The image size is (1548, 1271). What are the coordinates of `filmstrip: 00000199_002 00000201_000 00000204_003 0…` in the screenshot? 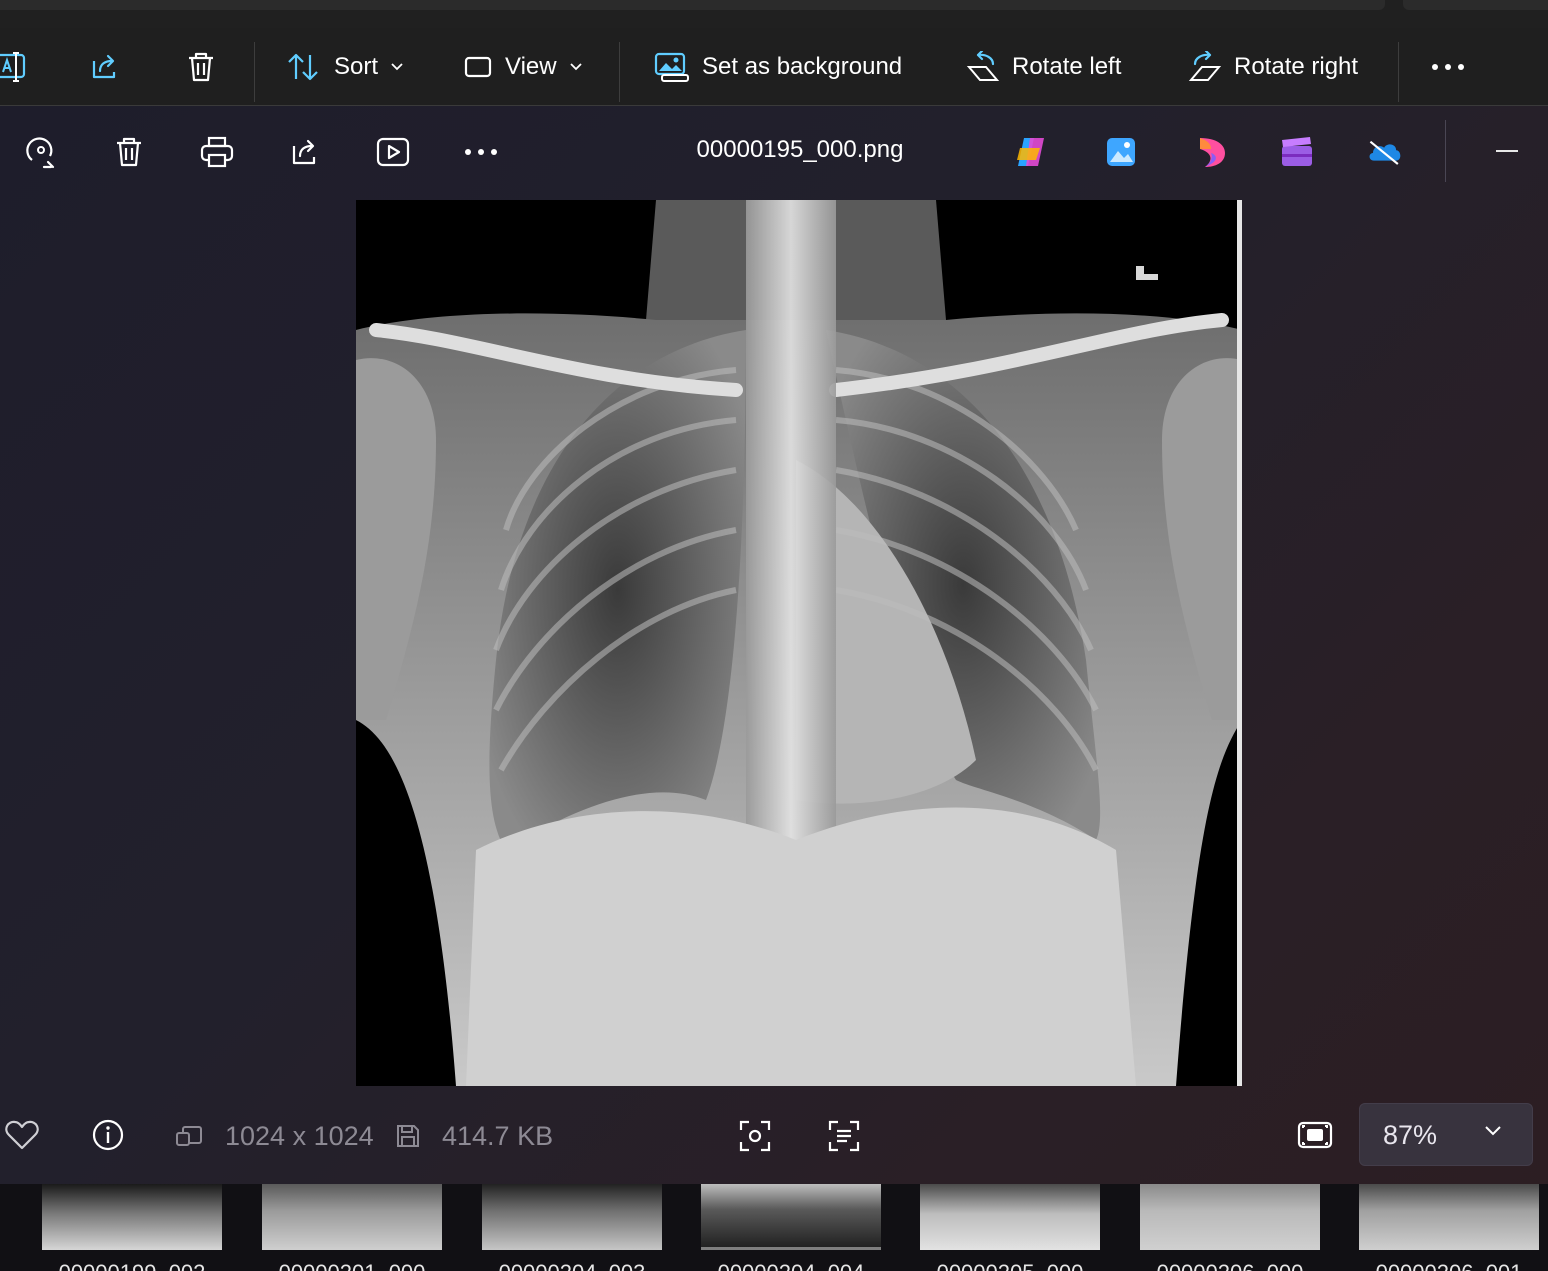 It's located at (774, 1227).